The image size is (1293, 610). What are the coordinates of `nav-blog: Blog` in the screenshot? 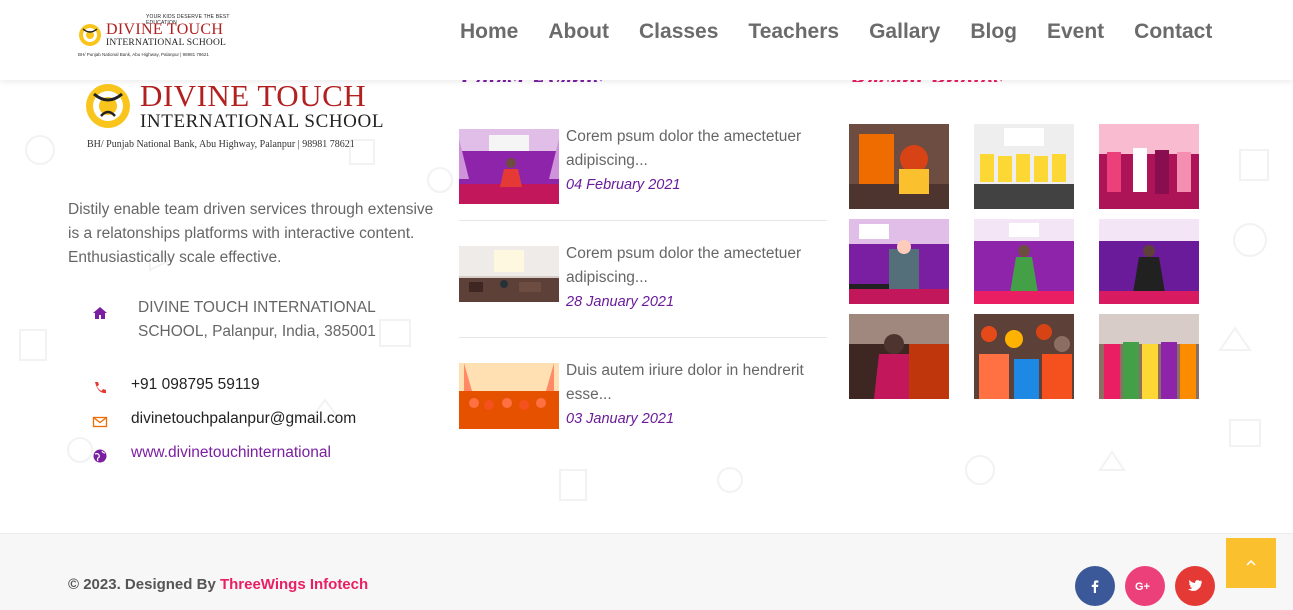 It's located at (993, 32).